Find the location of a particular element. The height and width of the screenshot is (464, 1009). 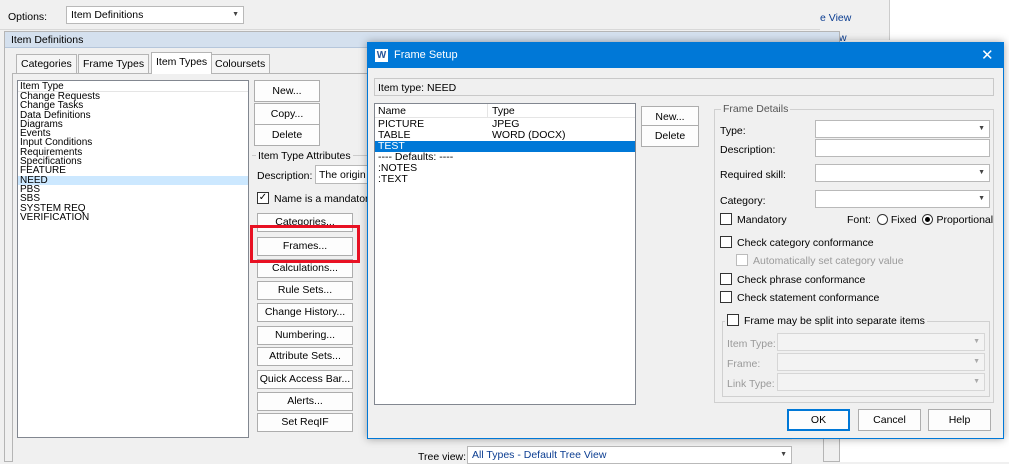

tab-item-types: Item Types is located at coordinates (182, 63).